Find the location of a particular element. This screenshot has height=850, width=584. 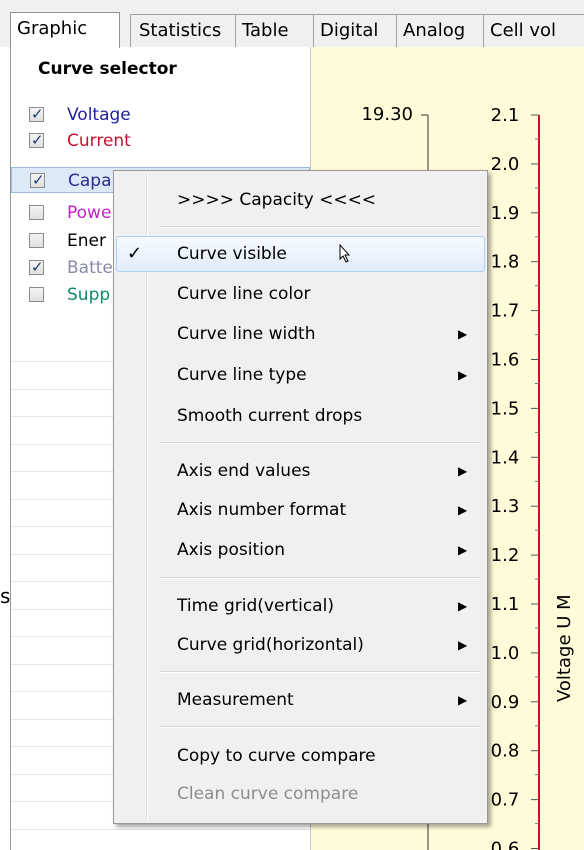

voltage-tick-label: 1.2 is located at coordinates (505, 555).